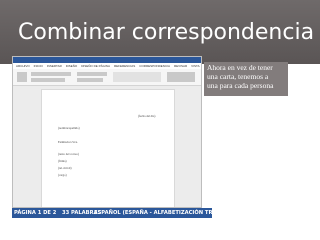 The image size is (320, 240). What do you see at coordinates (137, 77) in the screenshot?
I see `styles-gallery` at bounding box center [137, 77].